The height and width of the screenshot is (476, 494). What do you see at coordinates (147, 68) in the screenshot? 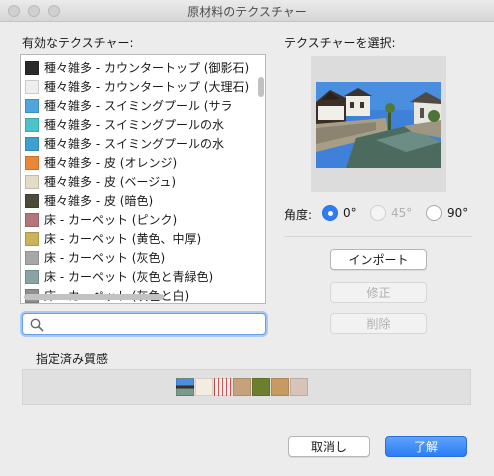
I see `texture-list-item-label: 種々雑多 - カウンタートップ (御影石)` at bounding box center [147, 68].